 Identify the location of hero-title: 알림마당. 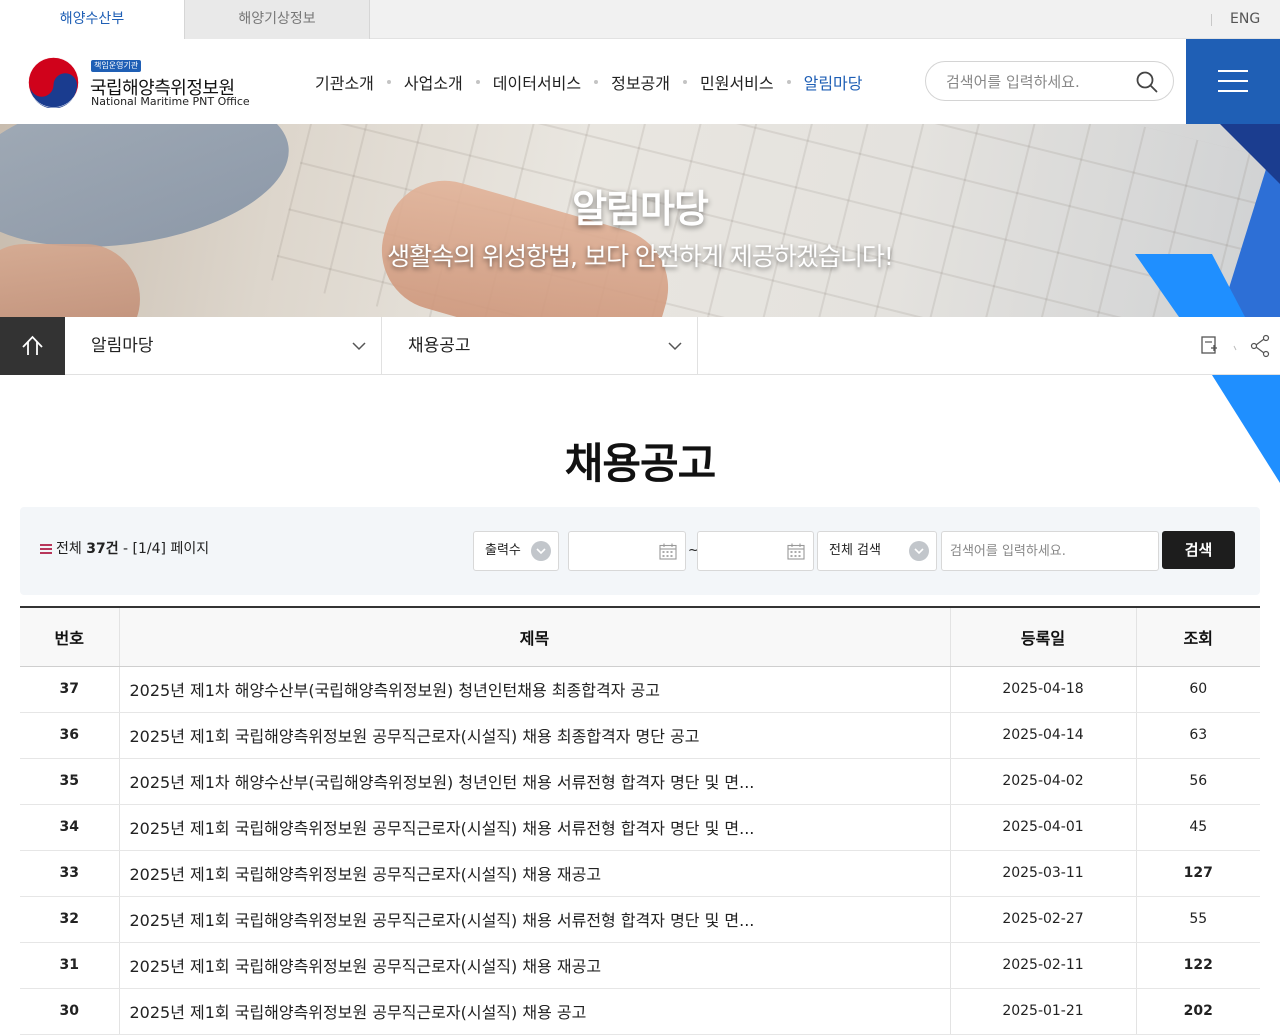
(640, 209).